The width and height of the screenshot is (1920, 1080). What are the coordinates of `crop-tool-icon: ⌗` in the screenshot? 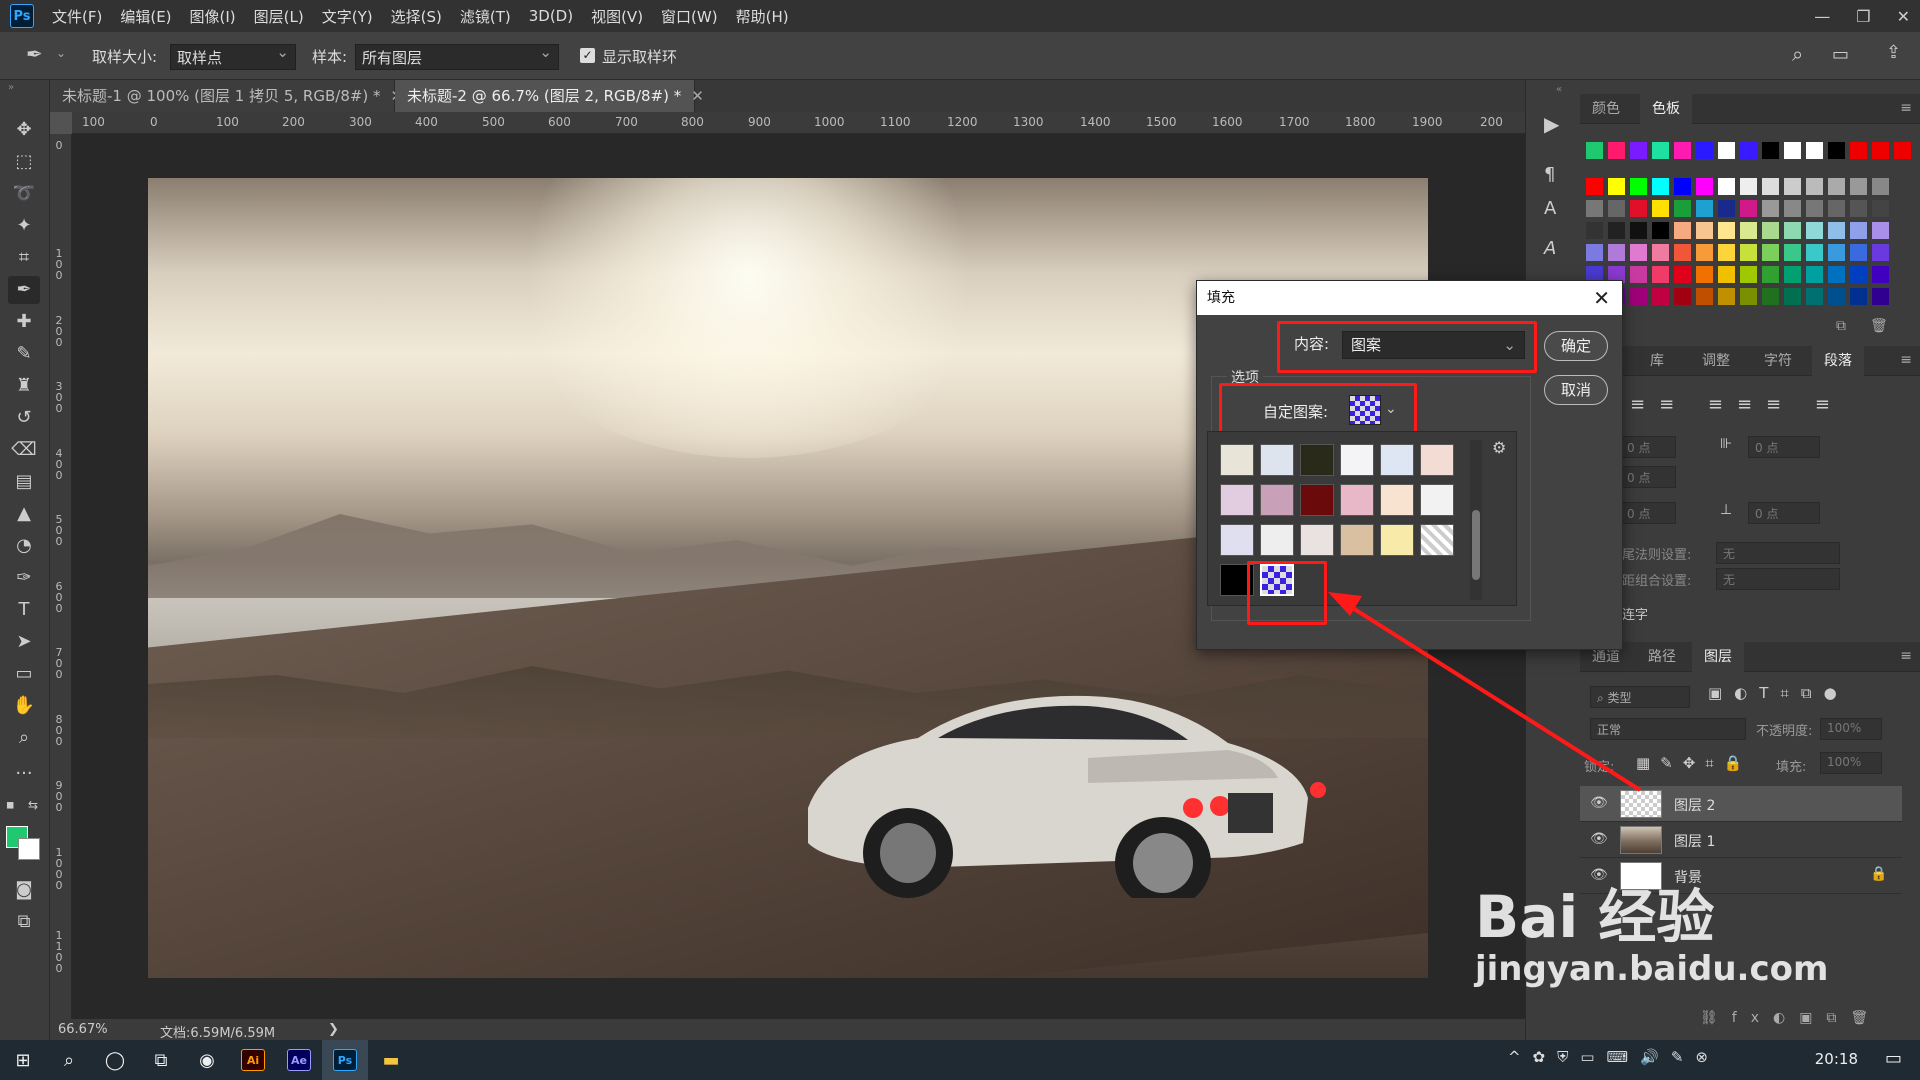 It's located at (24, 258).